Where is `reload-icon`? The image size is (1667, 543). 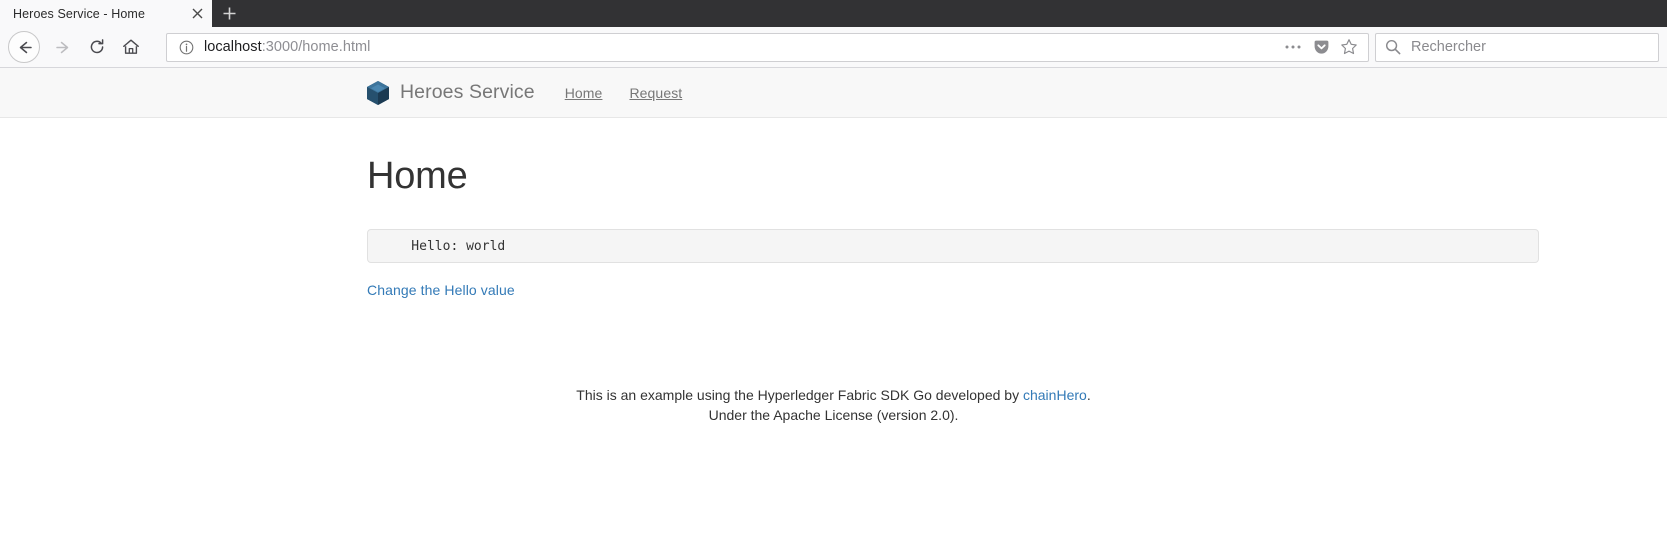 reload-icon is located at coordinates (97, 46).